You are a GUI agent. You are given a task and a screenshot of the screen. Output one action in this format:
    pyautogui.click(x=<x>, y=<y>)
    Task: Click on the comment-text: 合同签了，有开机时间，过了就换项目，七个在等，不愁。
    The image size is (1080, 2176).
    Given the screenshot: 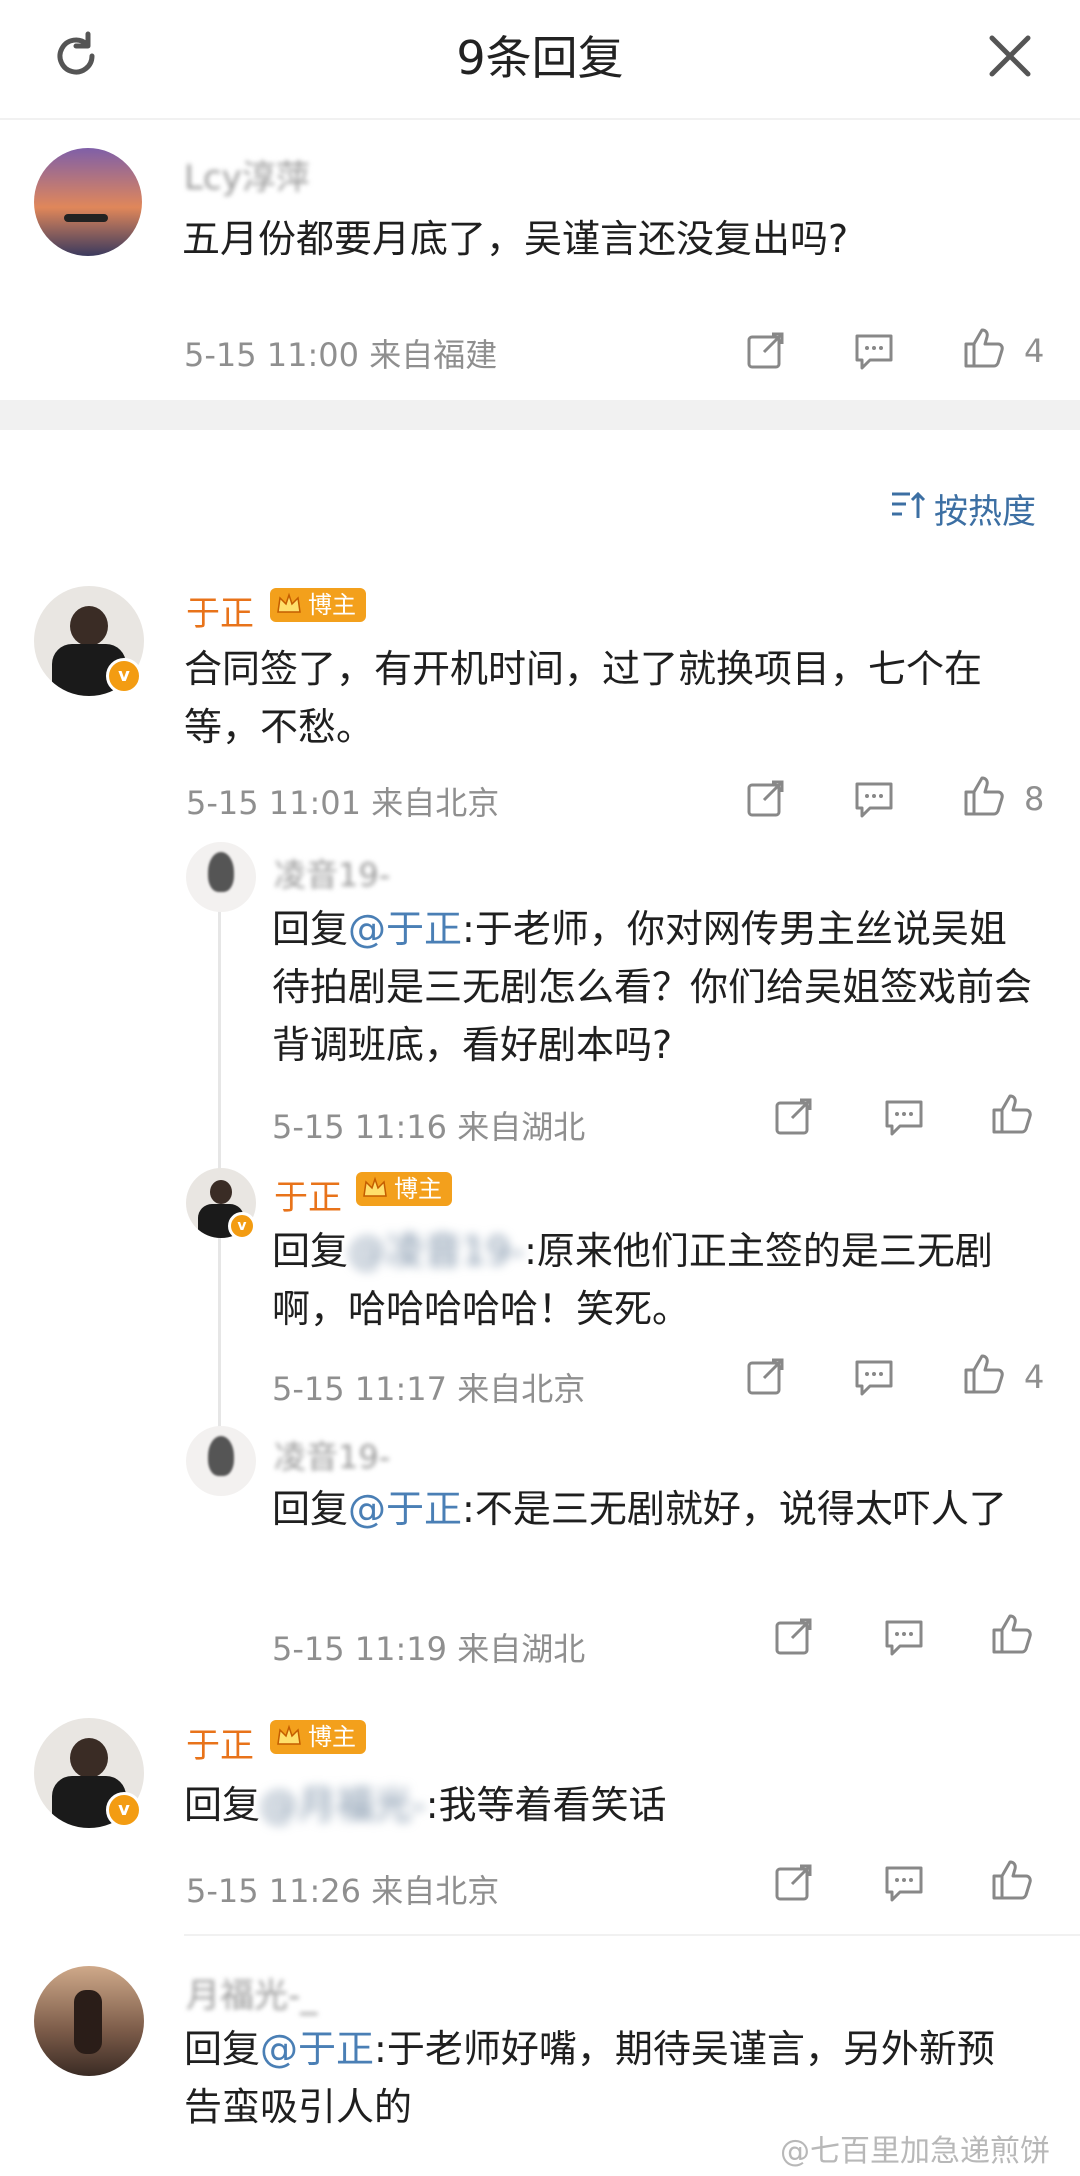 What is the action you would take?
    pyautogui.click(x=583, y=698)
    